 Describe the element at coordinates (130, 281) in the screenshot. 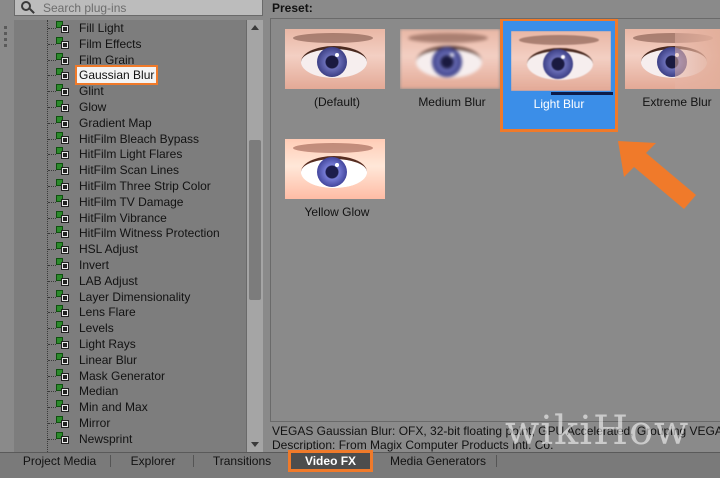

I see `tree-item: LAB Adjust` at that location.